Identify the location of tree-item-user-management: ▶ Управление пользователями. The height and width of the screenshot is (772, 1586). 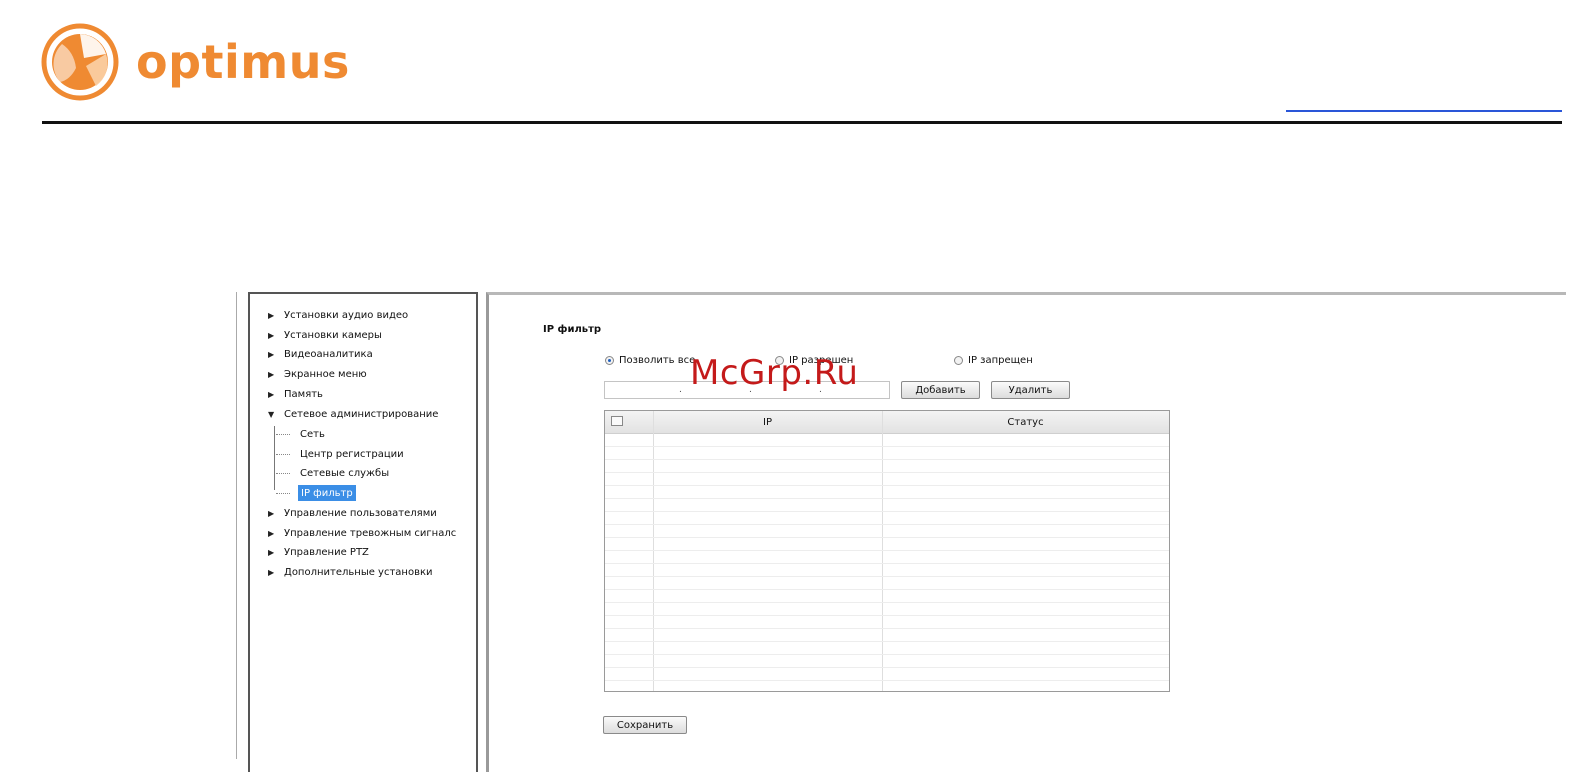
(352, 513).